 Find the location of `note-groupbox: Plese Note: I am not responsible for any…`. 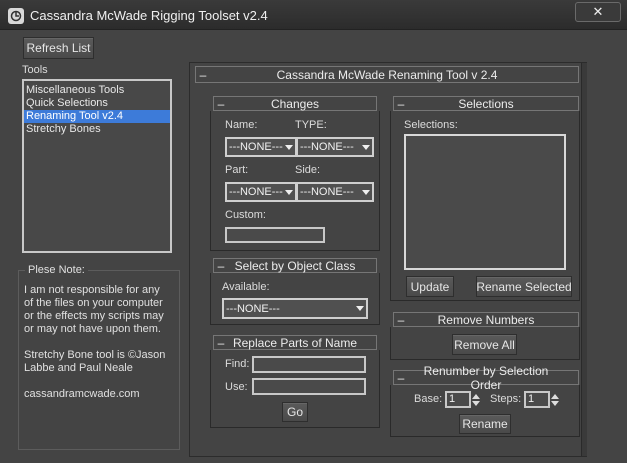

note-groupbox: Plese Note: I am not responsible for any… is located at coordinates (99, 357).